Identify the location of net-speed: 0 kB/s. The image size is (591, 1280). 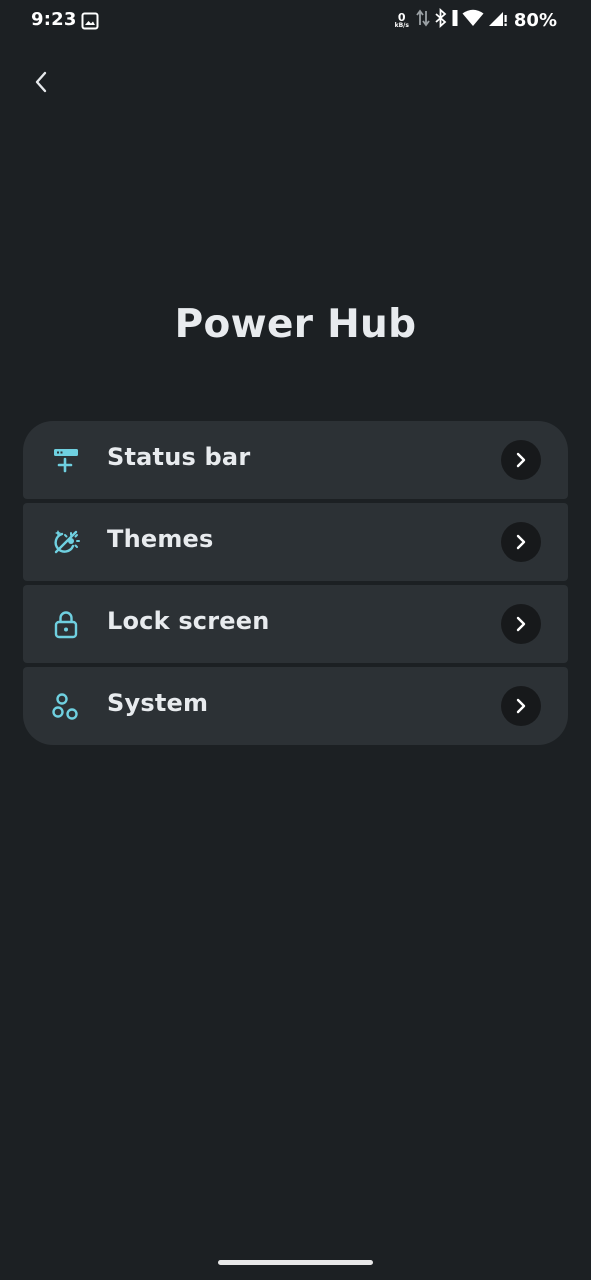
(402, 20).